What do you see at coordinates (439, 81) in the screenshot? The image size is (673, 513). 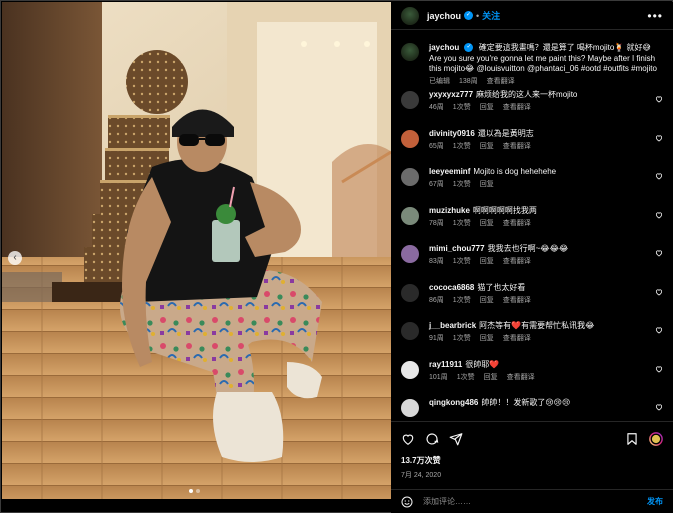 I see `caption-edited: 已编辑` at bounding box center [439, 81].